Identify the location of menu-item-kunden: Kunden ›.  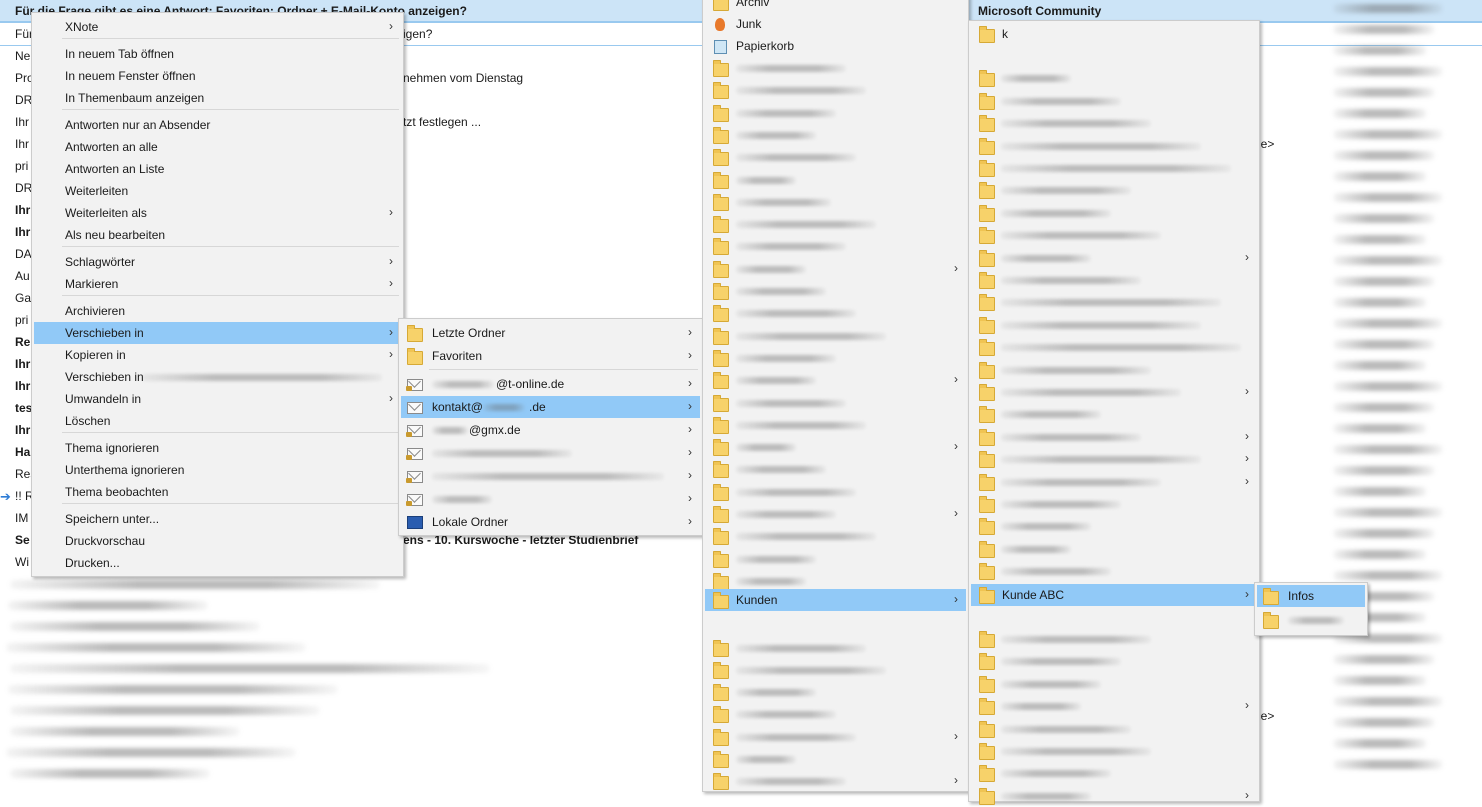
(835, 600).